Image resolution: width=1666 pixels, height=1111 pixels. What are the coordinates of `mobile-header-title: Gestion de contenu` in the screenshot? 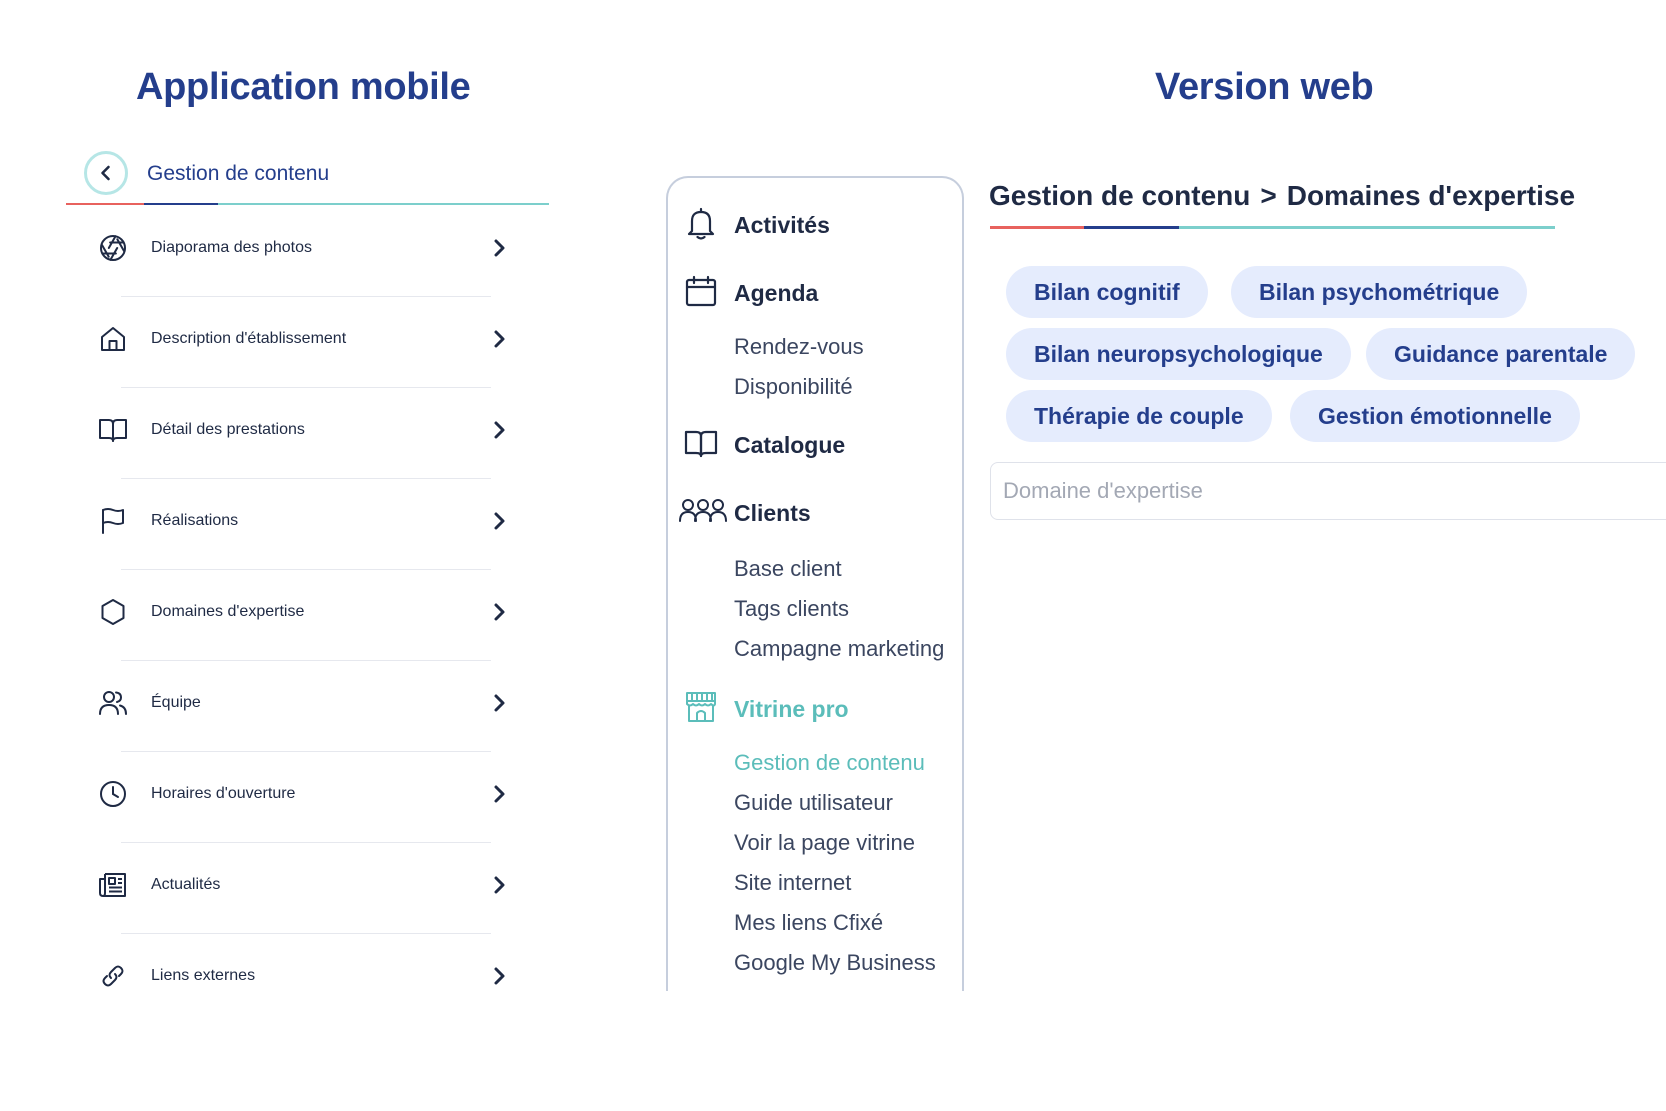 It's located at (238, 173).